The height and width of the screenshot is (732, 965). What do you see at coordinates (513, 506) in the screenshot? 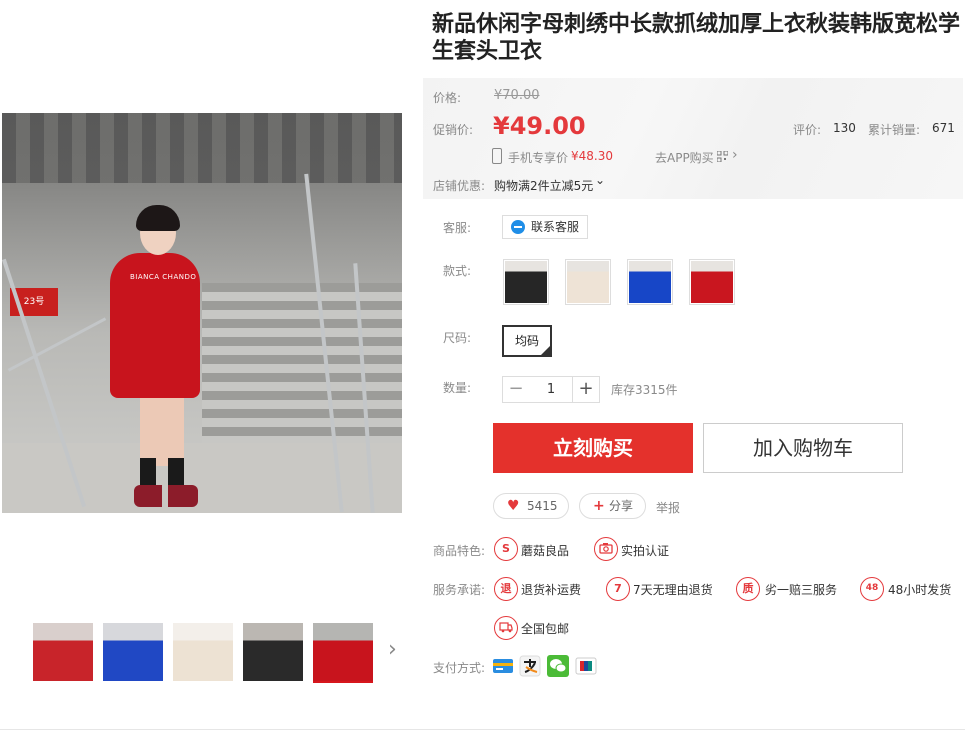
I see `heart-icon: ♥` at bounding box center [513, 506].